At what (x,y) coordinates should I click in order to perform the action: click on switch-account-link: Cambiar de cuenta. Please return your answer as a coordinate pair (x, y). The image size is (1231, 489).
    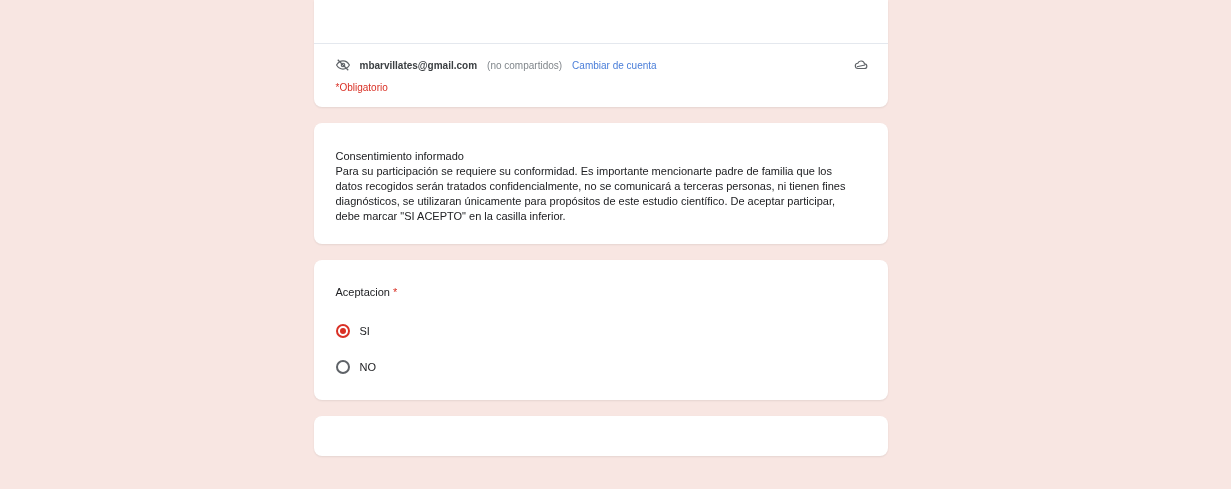
    Looking at the image, I should click on (614, 65).